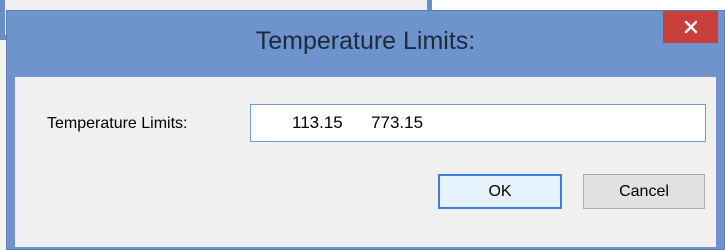  I want to click on ok-button: OK, so click(500, 191).